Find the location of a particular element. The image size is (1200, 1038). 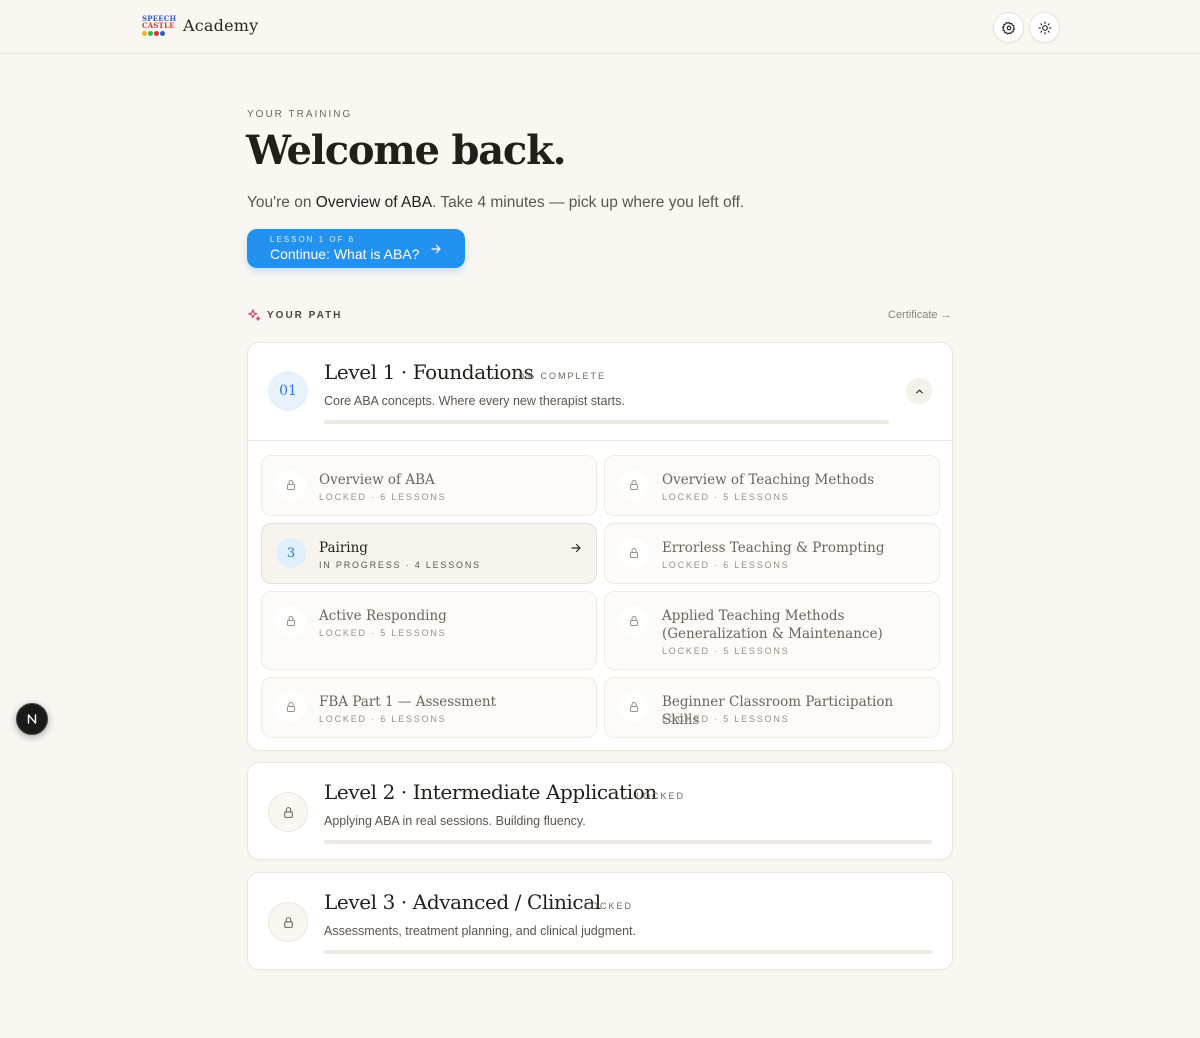

module-name: Overview of Teaching Methods is located at coordinates (768, 480).